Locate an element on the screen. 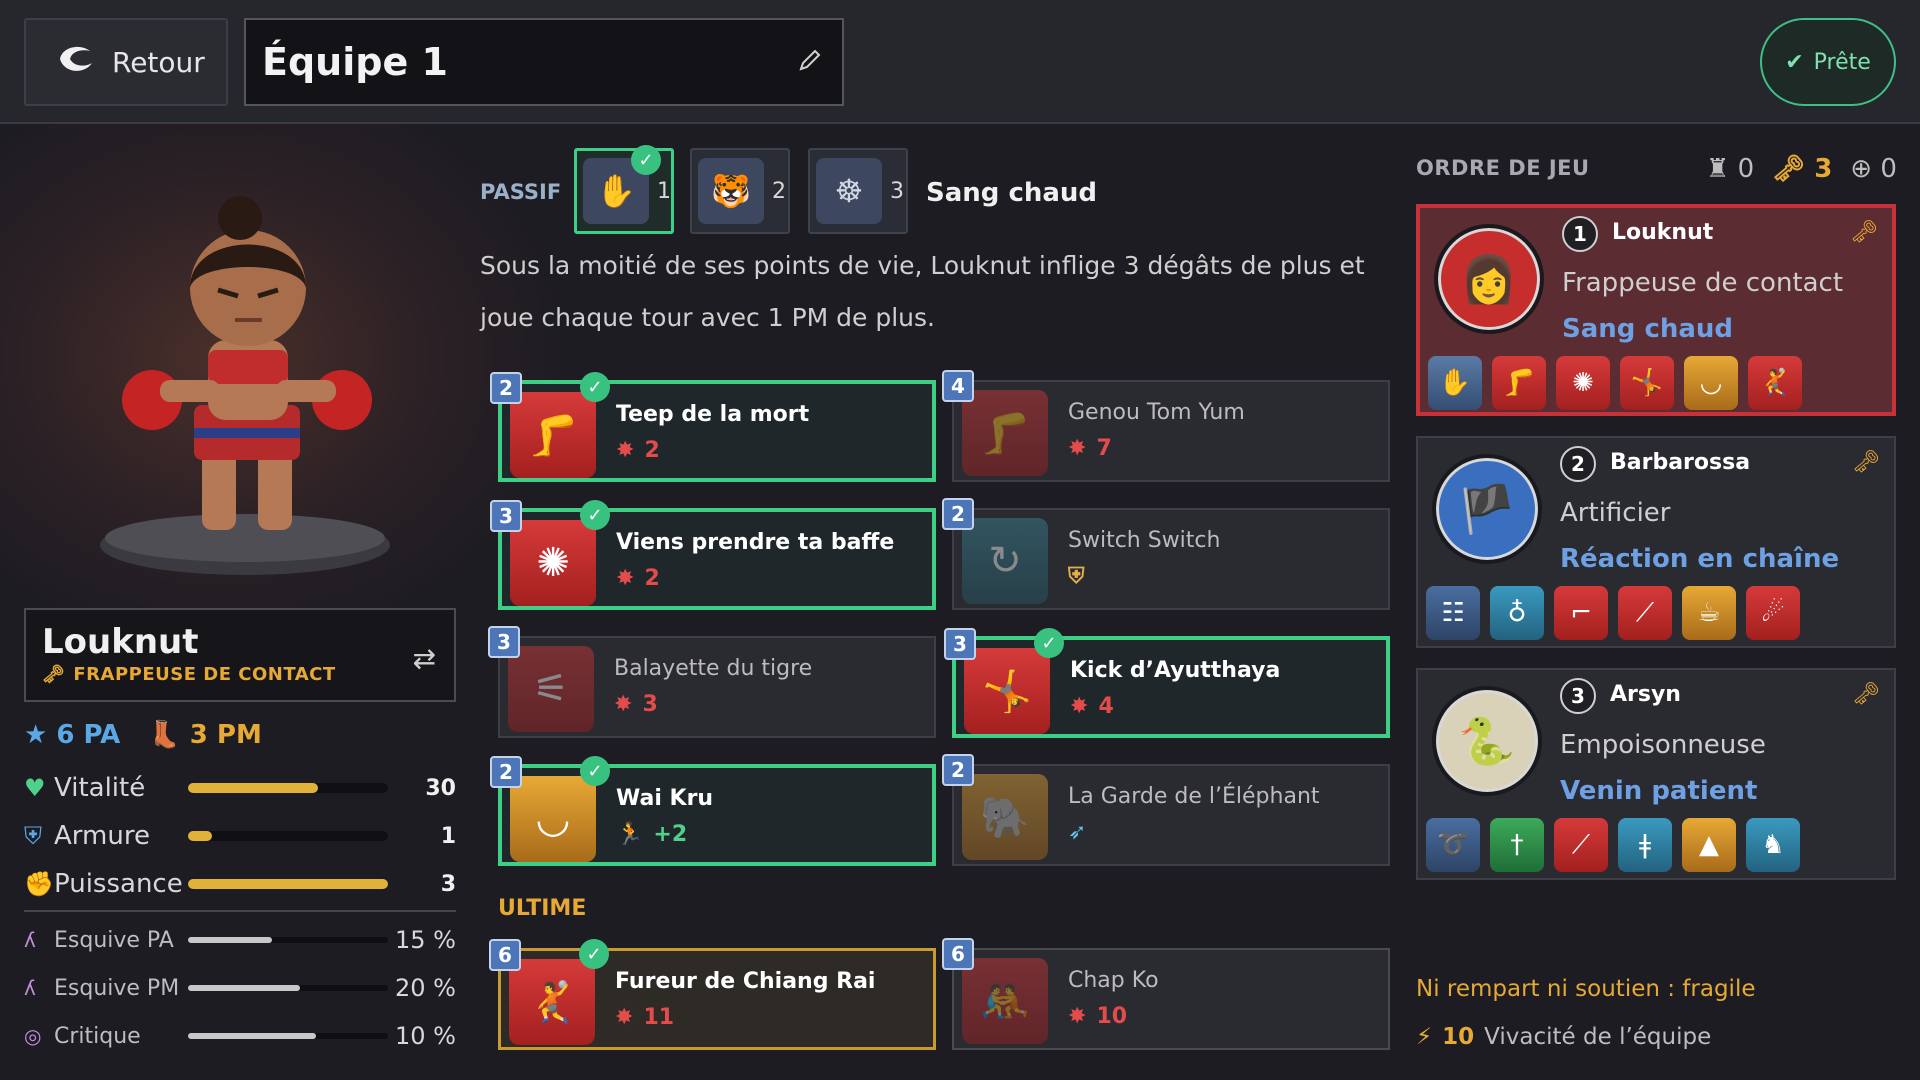 The height and width of the screenshot is (1080, 1920). spell-card: ✺ 3 ✓ Viens prendre ta baffe ✸ 2 is located at coordinates (713, 555).